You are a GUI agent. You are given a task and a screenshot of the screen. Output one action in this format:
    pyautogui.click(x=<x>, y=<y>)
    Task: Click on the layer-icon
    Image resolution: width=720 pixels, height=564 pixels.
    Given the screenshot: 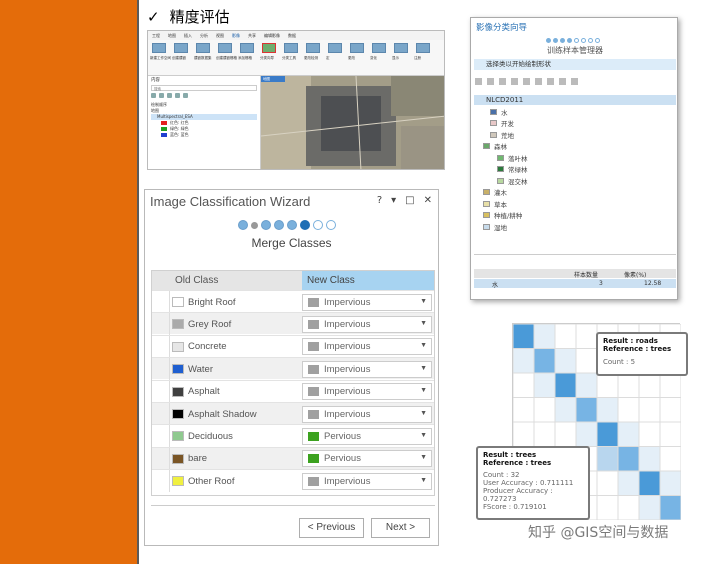 What is the action you would take?
    pyautogui.click(x=161, y=95)
    